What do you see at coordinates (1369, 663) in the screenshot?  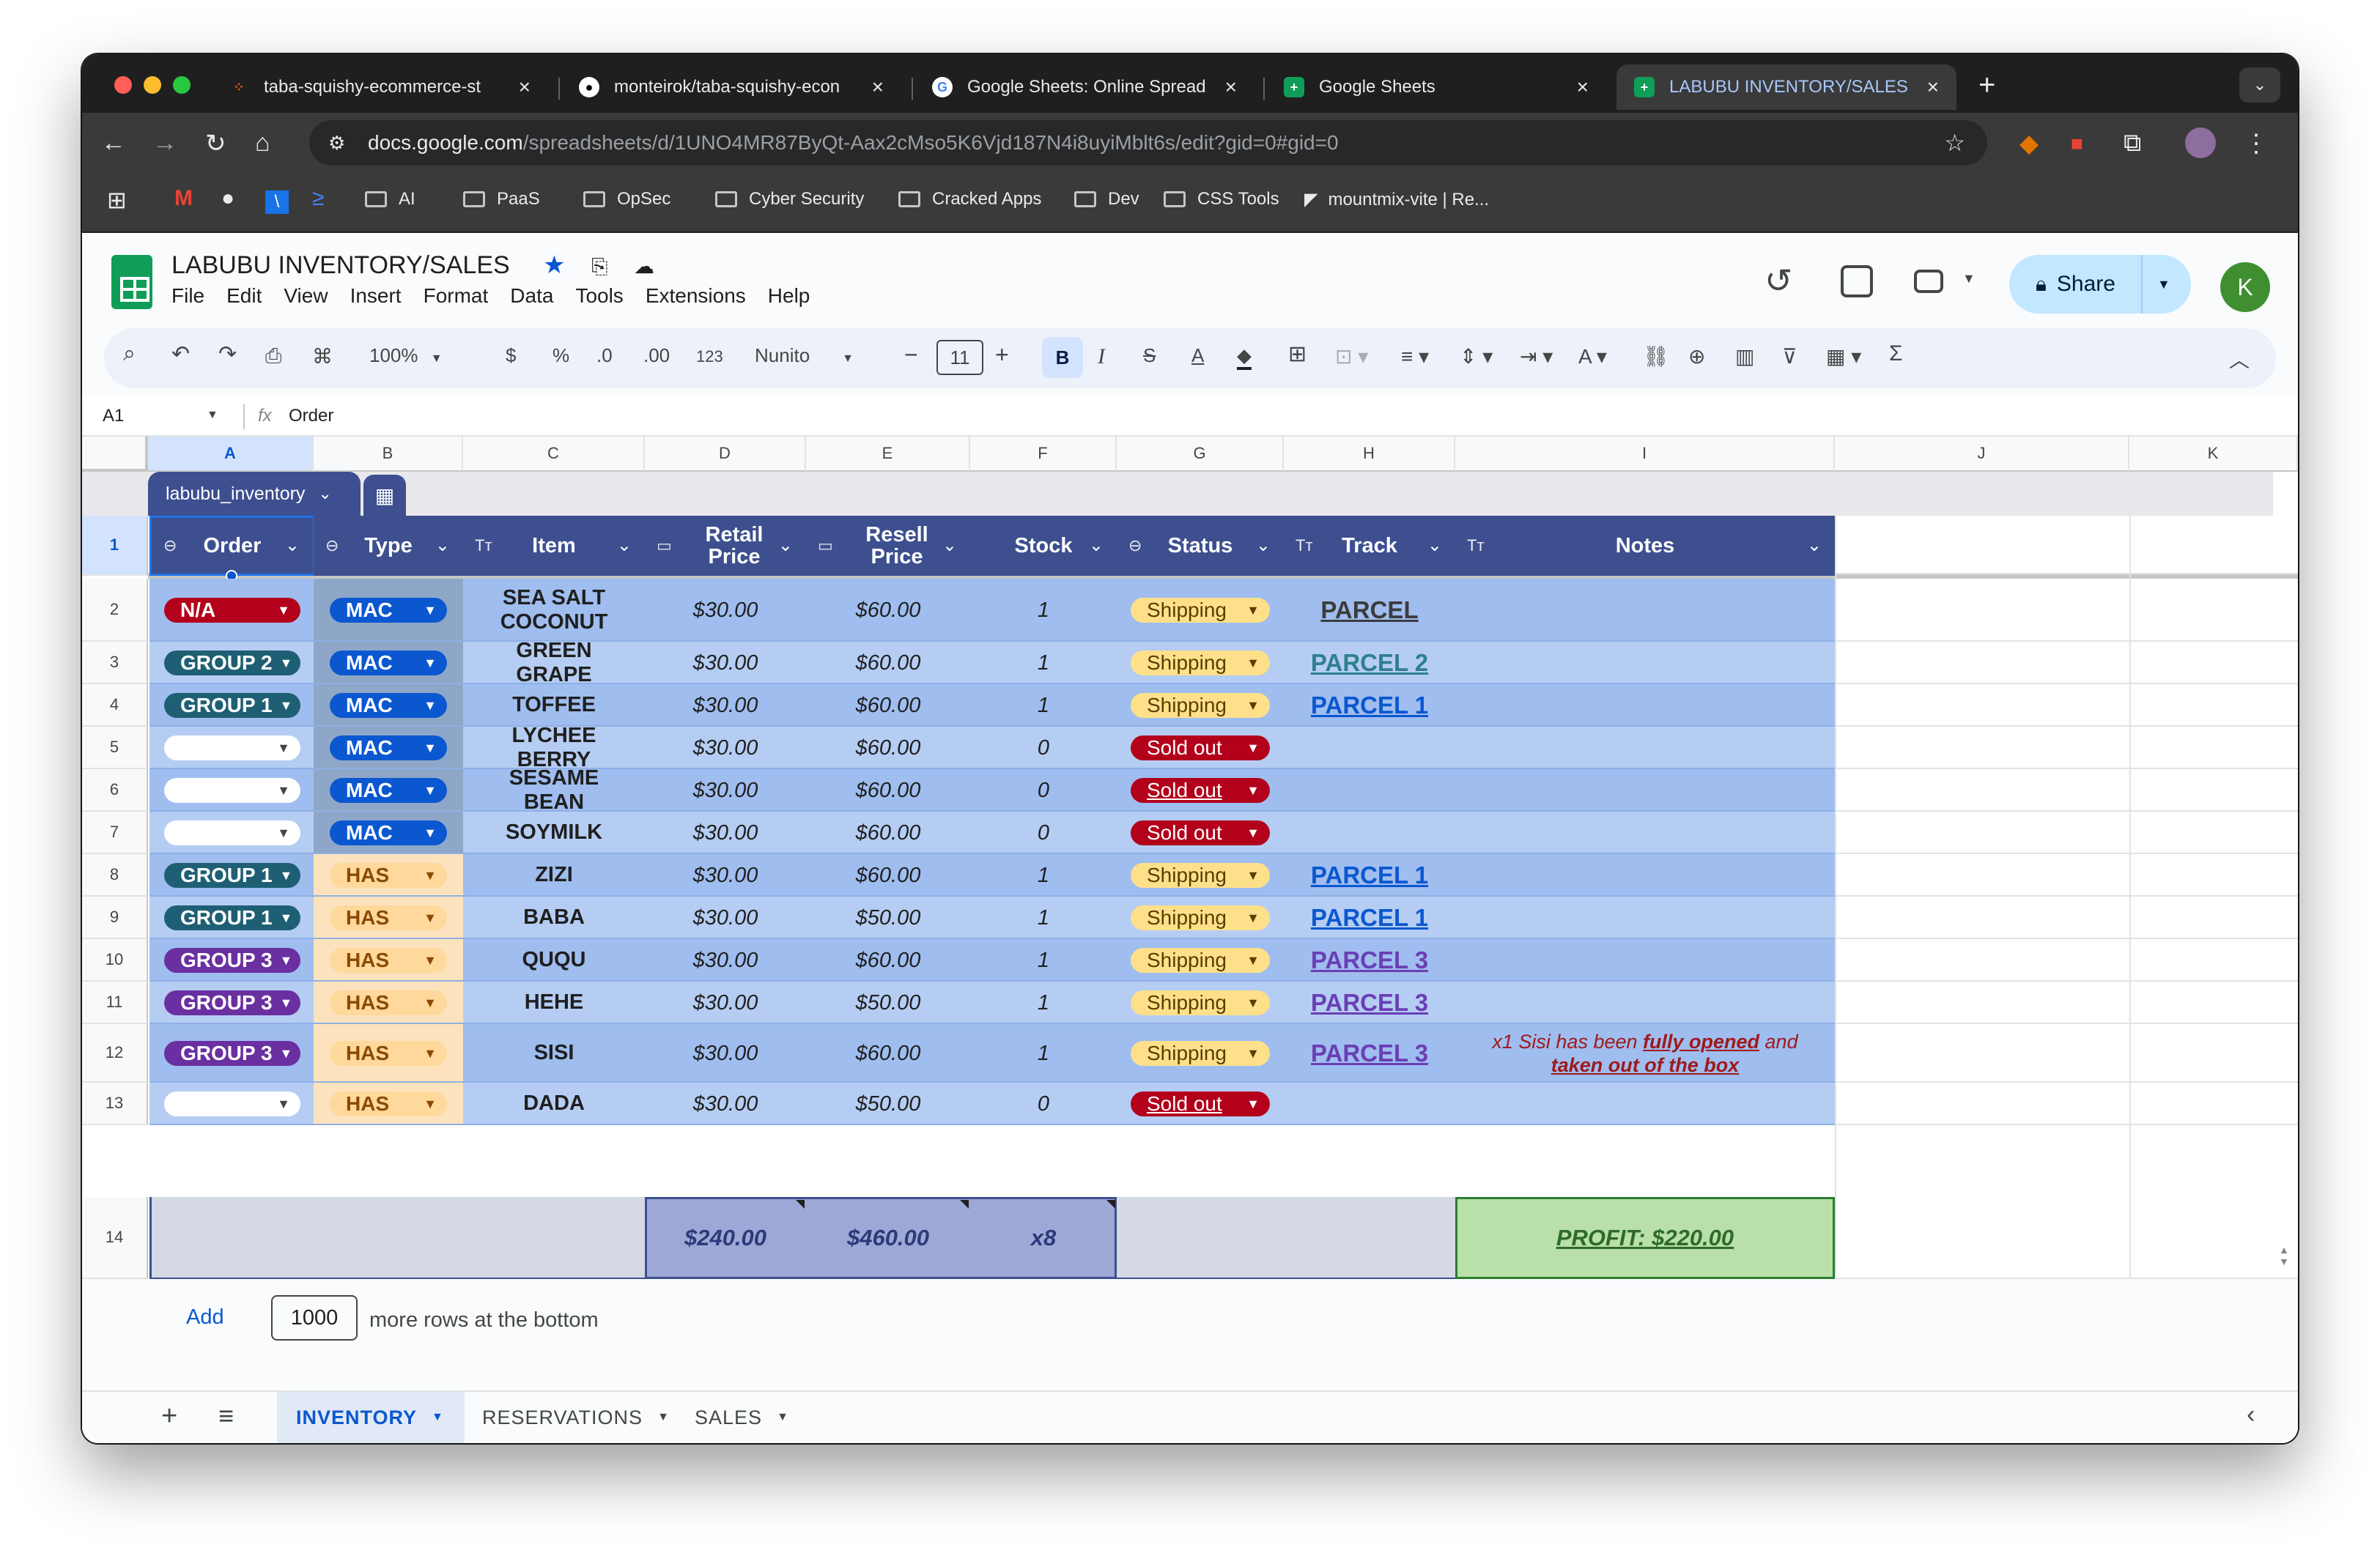 I see `track-link: PARCEL 2` at bounding box center [1369, 663].